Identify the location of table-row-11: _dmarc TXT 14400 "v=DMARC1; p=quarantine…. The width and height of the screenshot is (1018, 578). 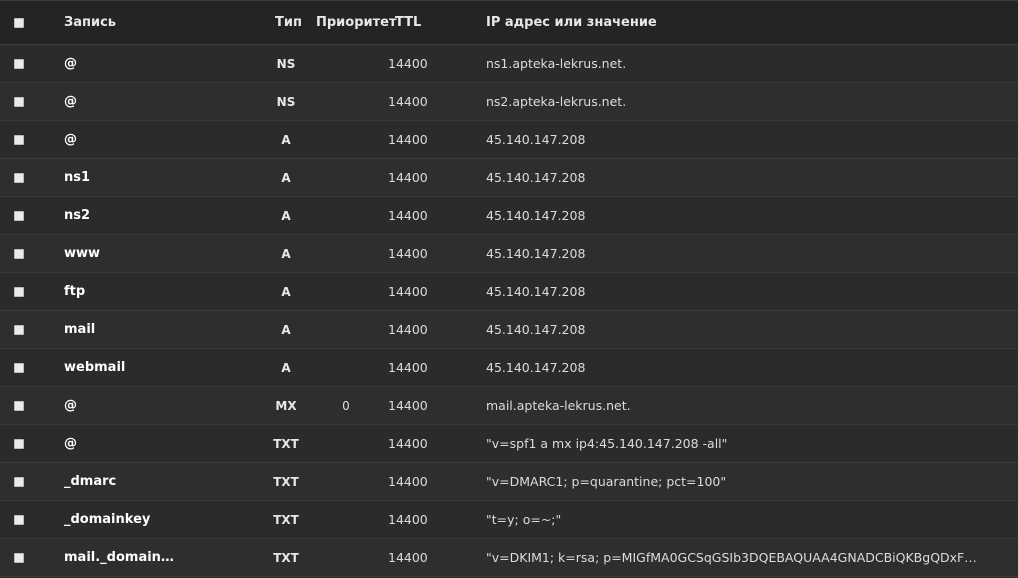
(509, 482).